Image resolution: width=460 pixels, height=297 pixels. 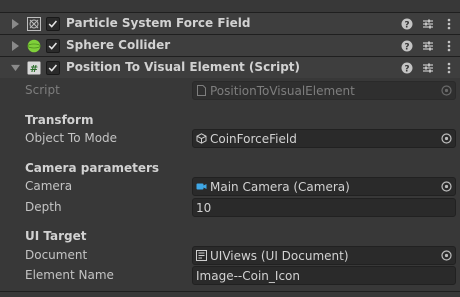 I want to click on camera-parameters-section-header: Camera parameters, so click(x=92, y=168).